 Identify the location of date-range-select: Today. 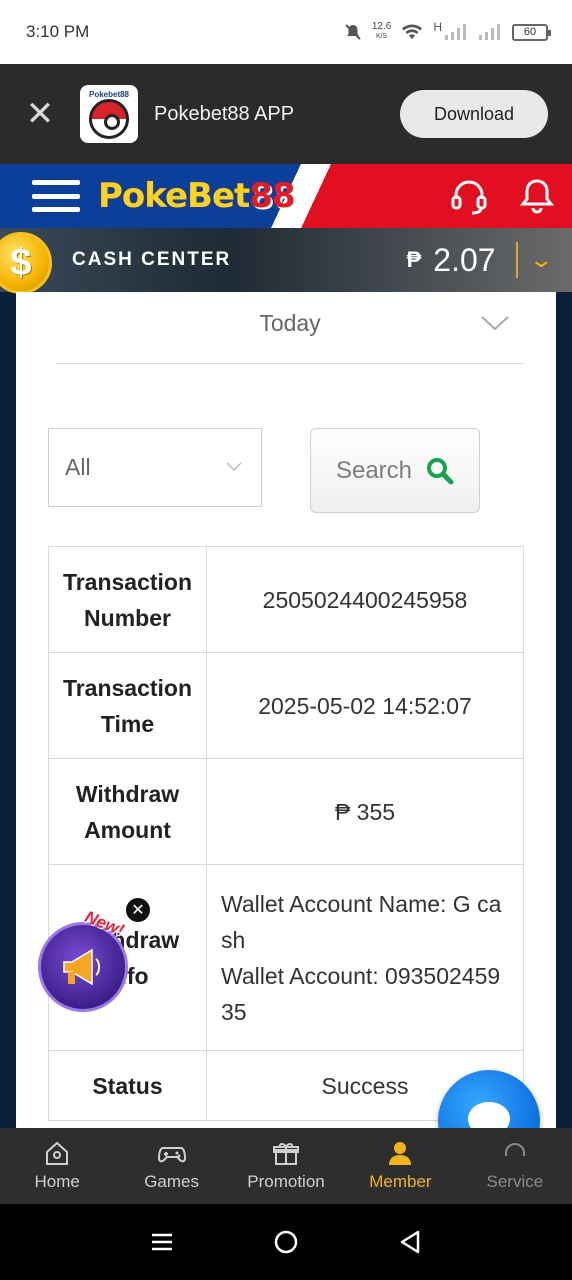
(290, 328).